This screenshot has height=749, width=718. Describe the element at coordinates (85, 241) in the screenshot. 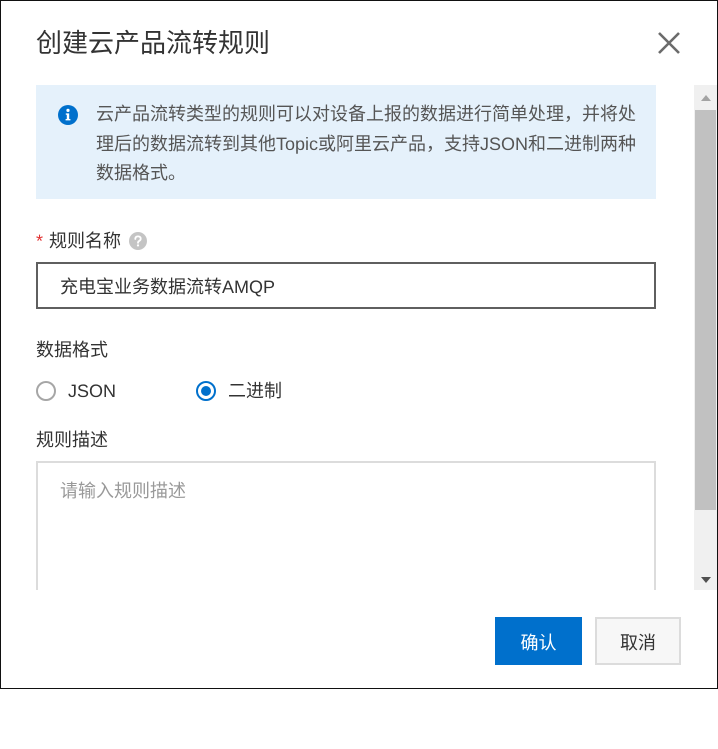

I see `field-label: 规则名称` at that location.